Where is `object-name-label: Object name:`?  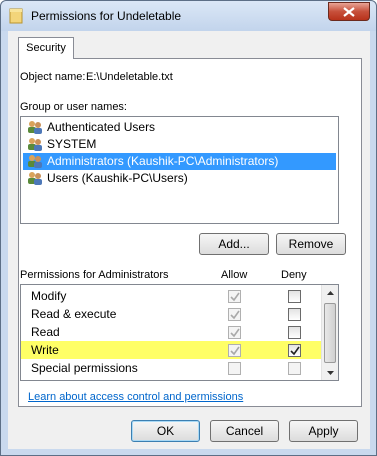 object-name-label: Object name: is located at coordinates (53, 77).